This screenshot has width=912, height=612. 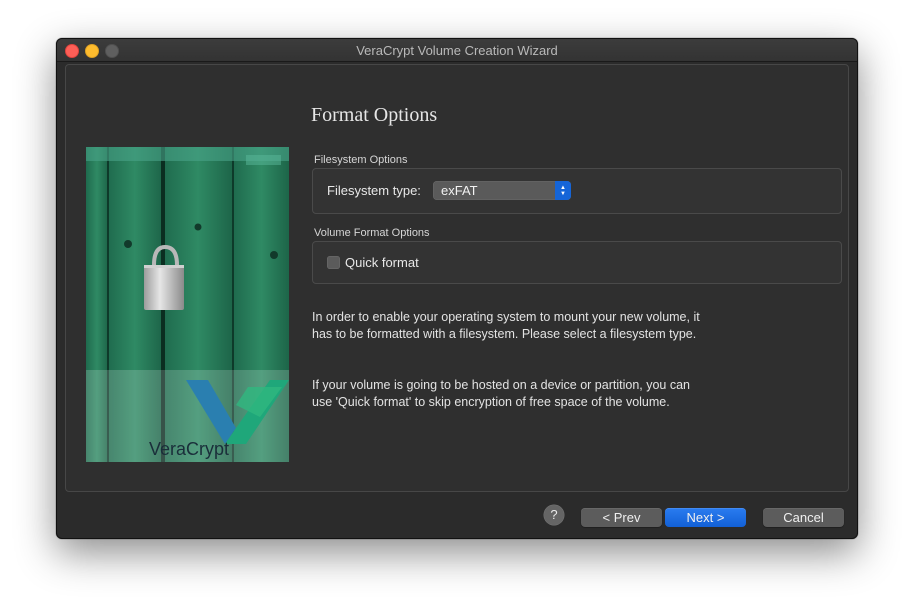 I want to click on window-title: VeraCrypt Volume Creation Wizard, so click(x=457, y=50).